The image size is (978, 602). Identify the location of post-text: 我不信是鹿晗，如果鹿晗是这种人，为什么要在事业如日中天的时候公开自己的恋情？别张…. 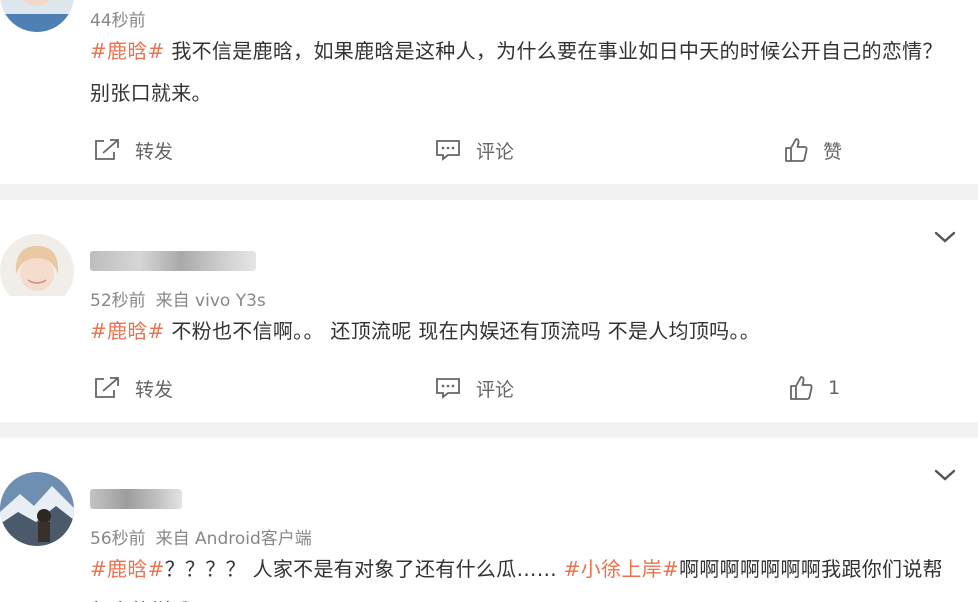
(516, 72).